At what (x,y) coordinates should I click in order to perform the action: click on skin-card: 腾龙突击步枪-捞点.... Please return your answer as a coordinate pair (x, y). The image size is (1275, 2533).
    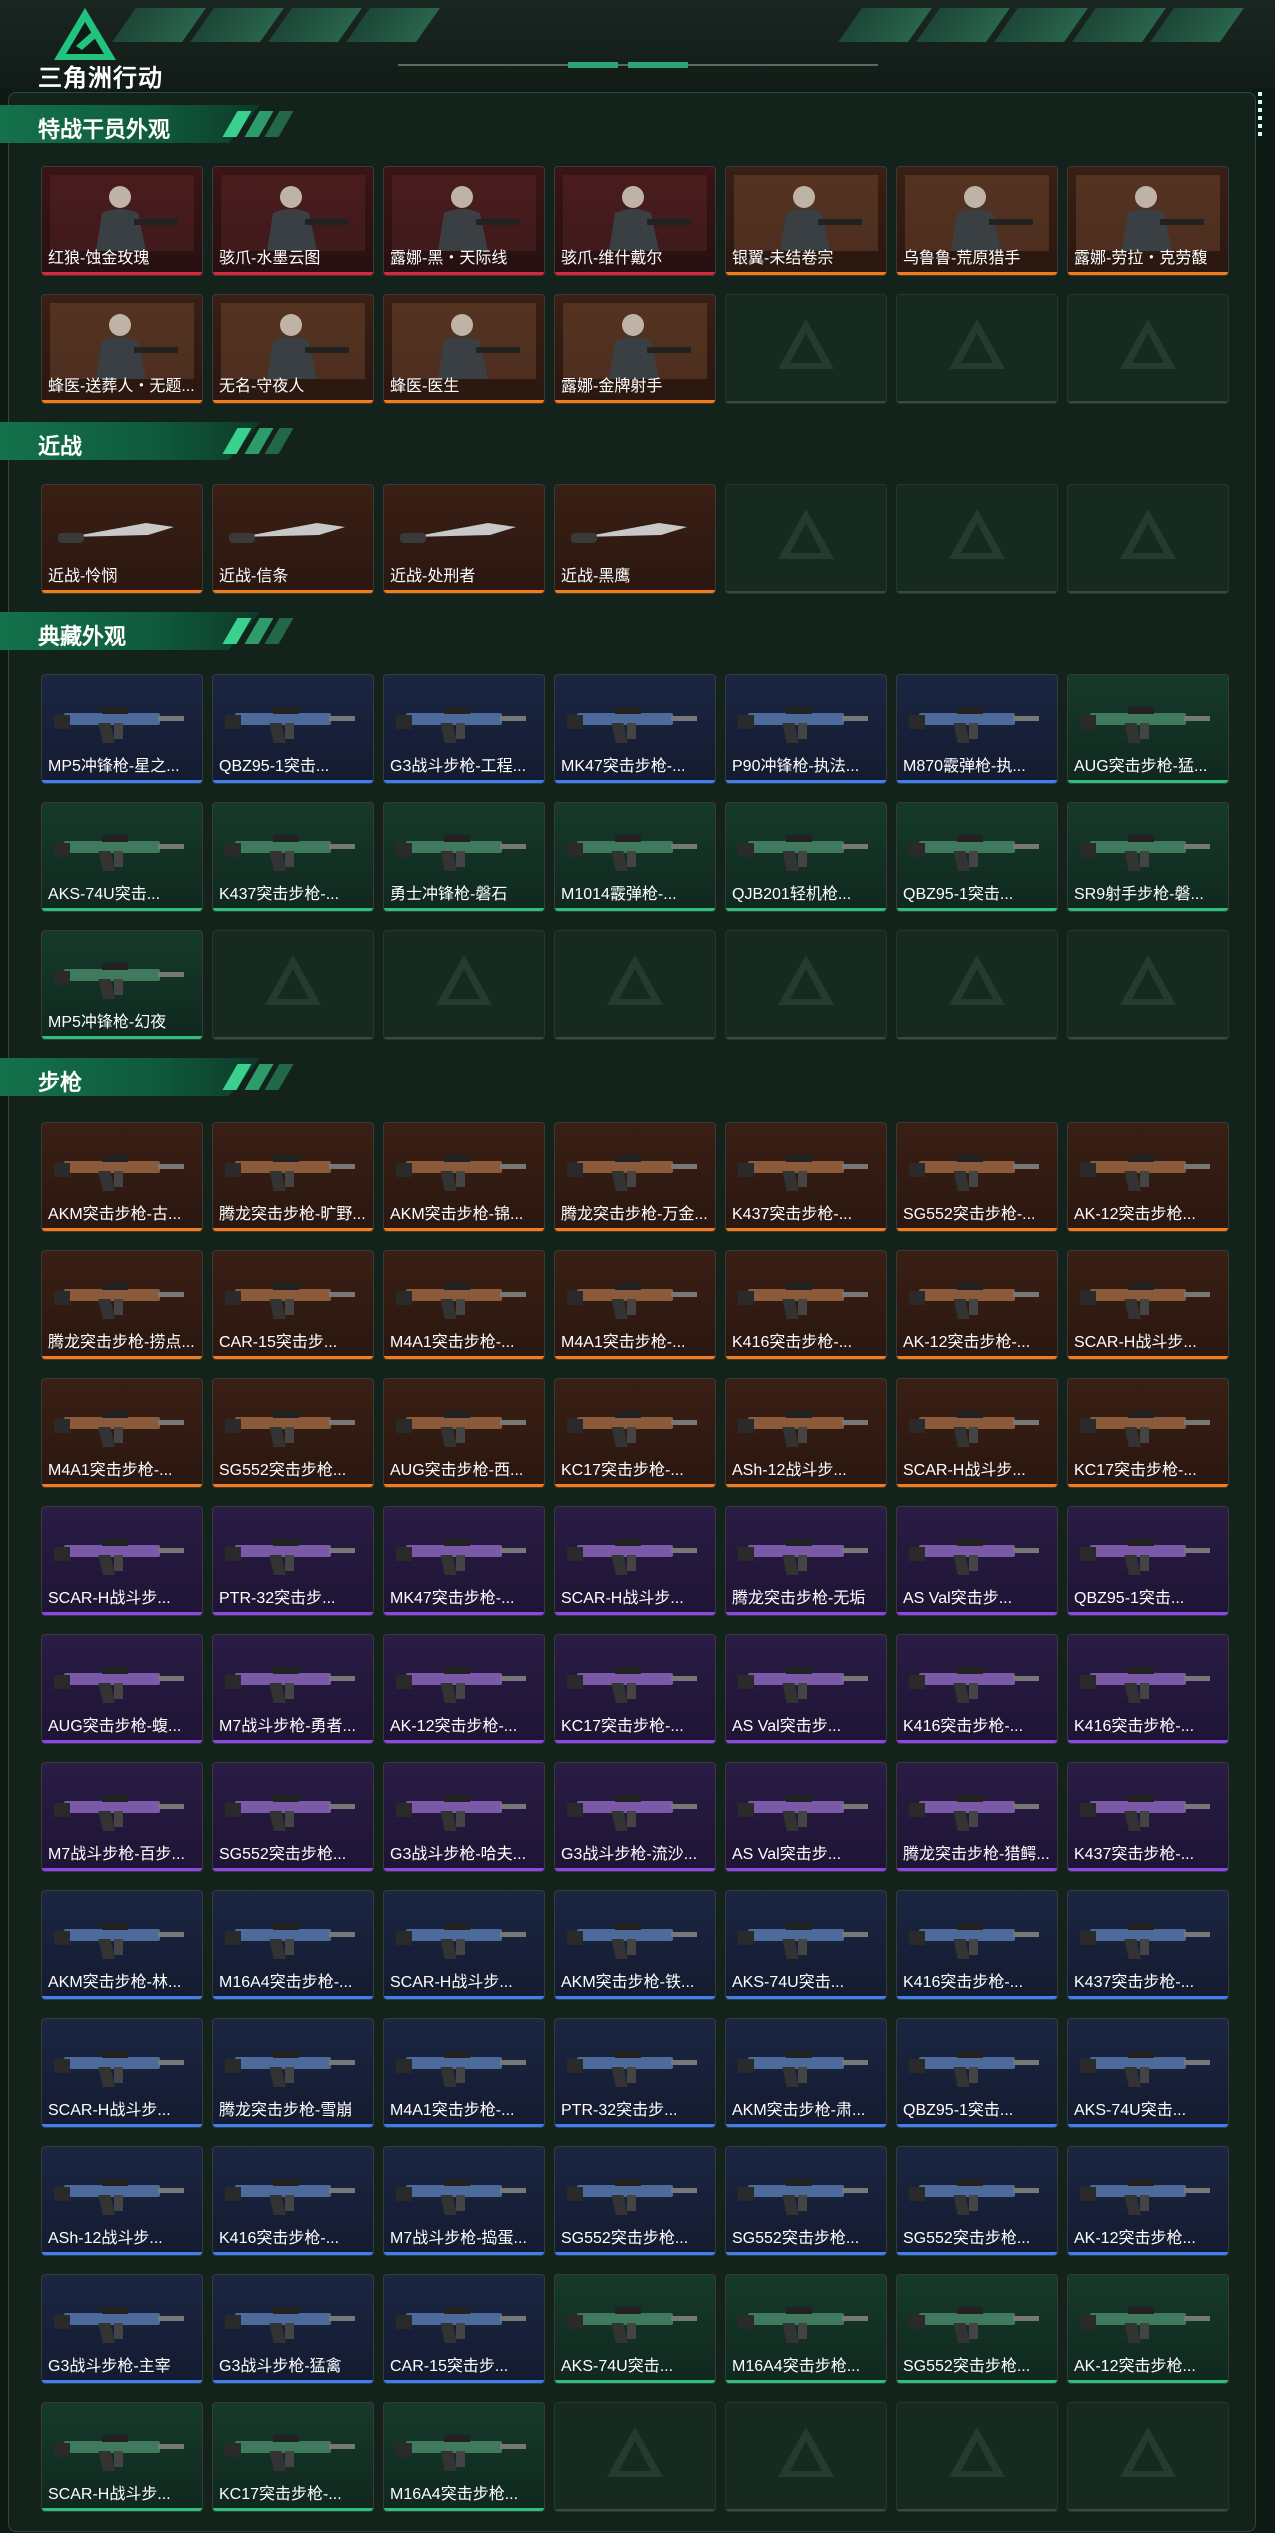
    Looking at the image, I should click on (122, 1305).